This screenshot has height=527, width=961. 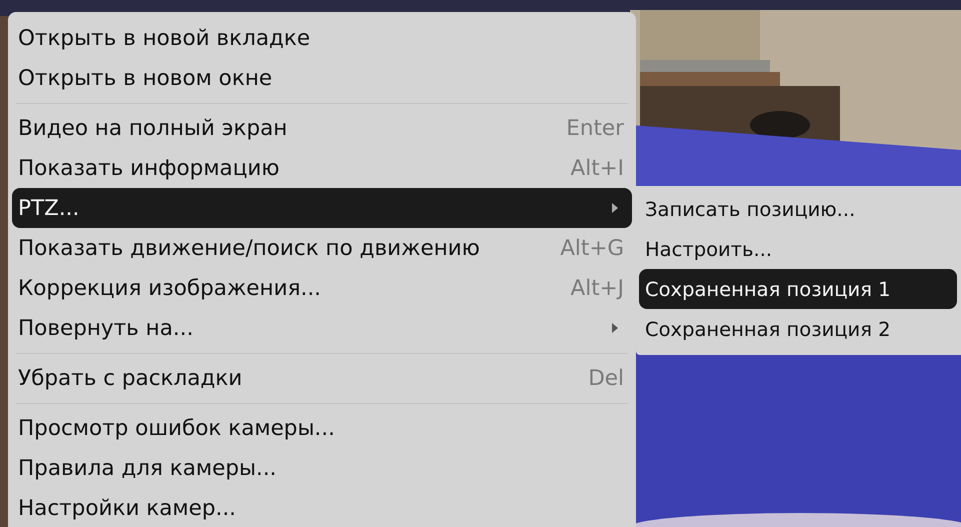 I want to click on shortcut-label: Enter, so click(x=595, y=128).